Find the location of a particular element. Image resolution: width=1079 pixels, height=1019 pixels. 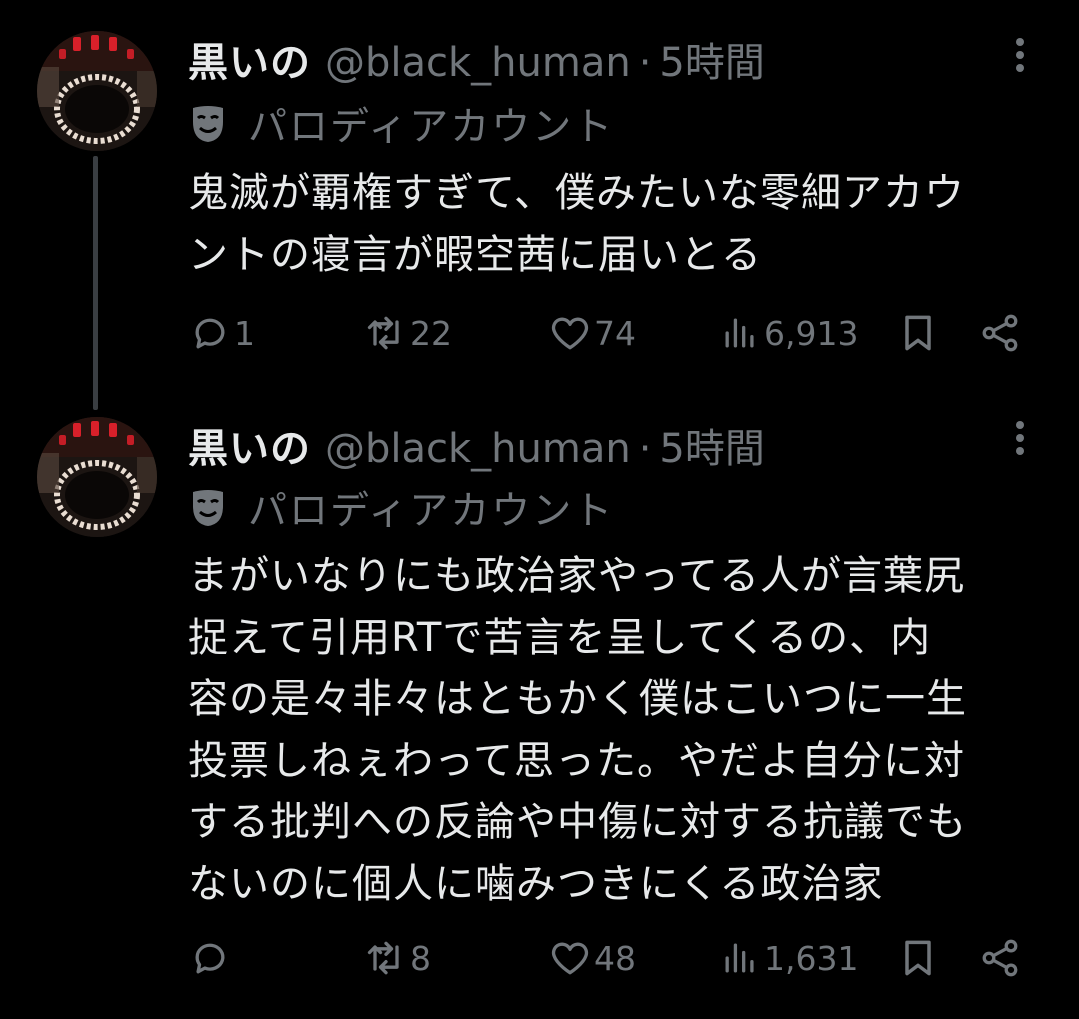

views-count: 6,913 is located at coordinates (811, 333).